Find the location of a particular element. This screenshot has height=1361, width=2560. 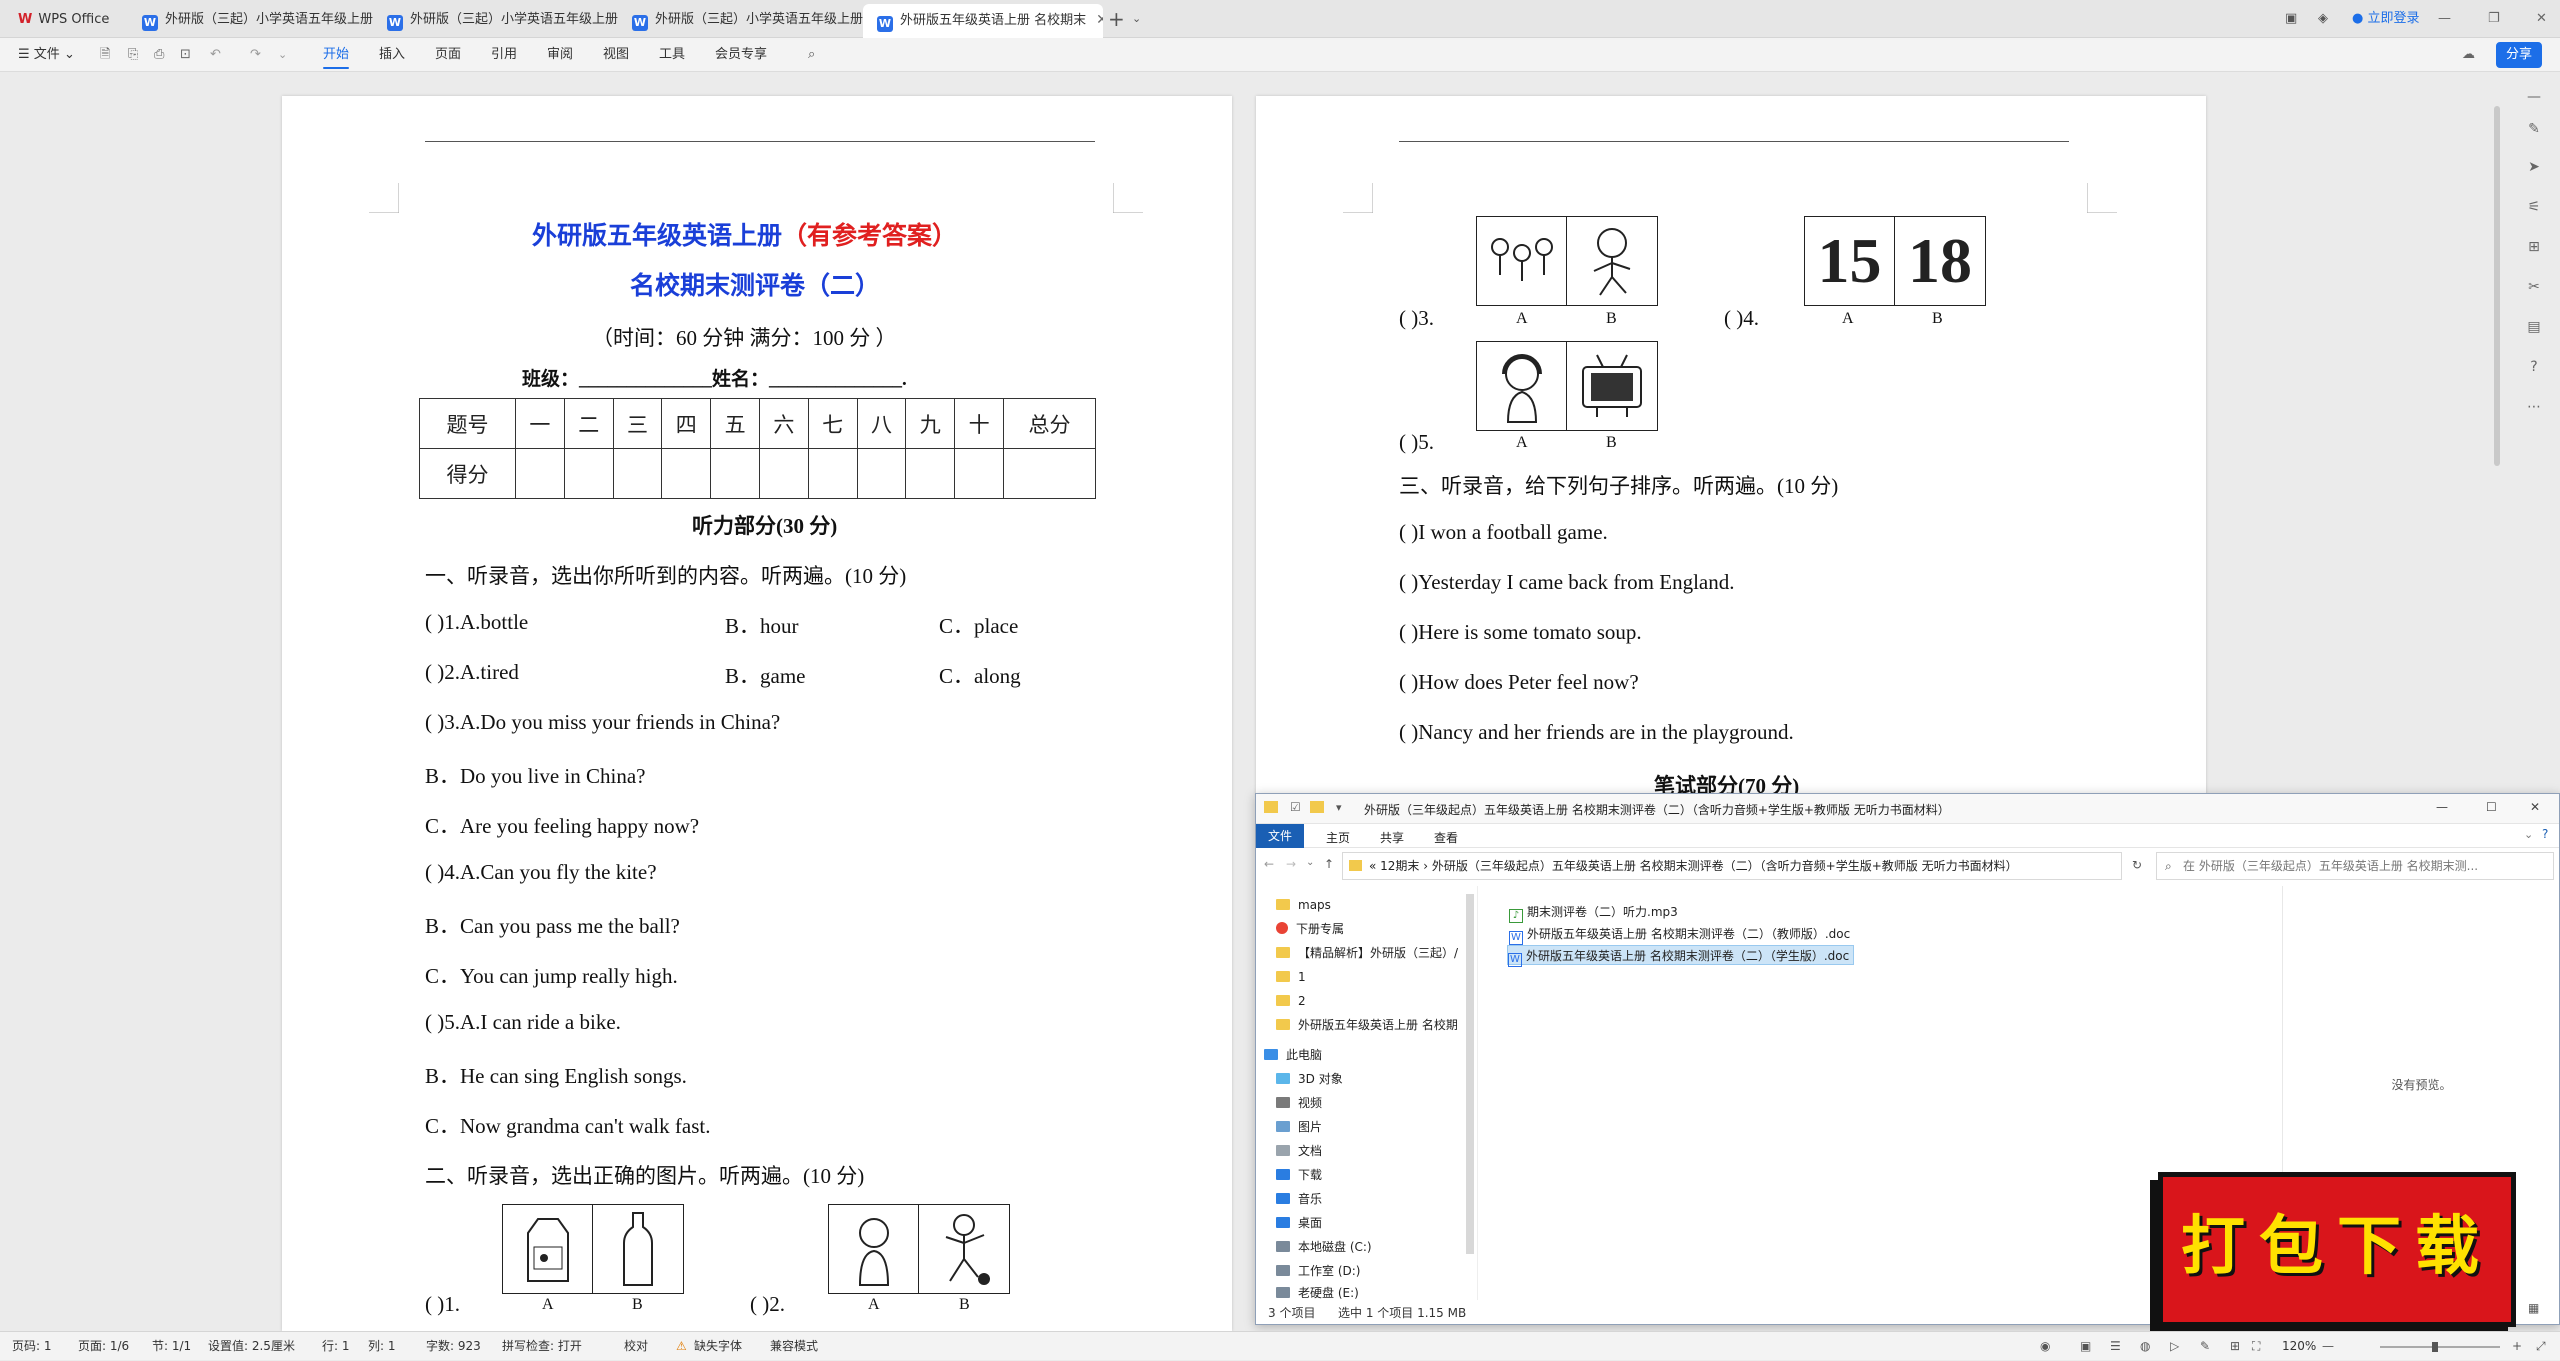

menu-tab-page: 页面 is located at coordinates (448, 55).